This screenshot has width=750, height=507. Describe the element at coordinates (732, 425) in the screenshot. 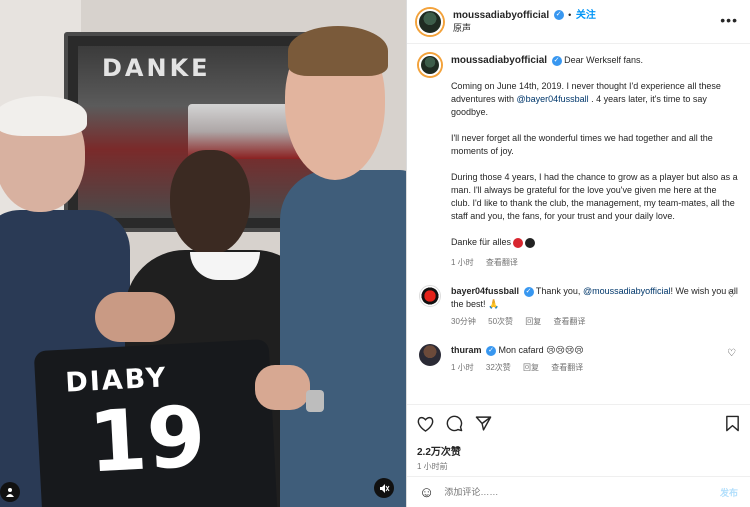

I see `bookmark-icon` at that location.